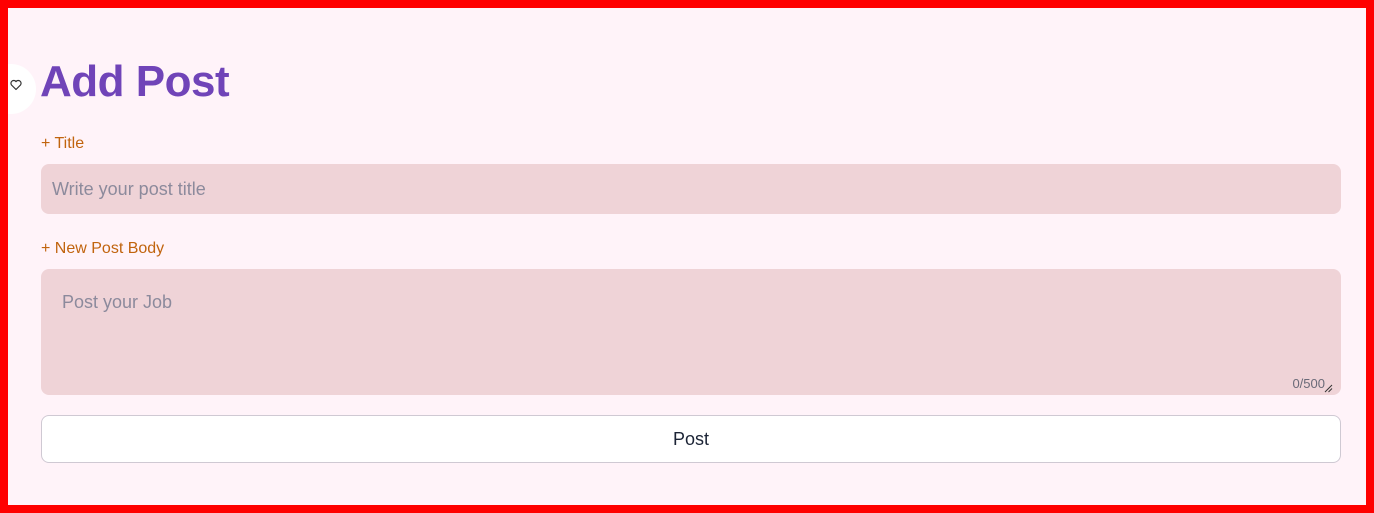 The height and width of the screenshot is (513, 1374). What do you see at coordinates (1308, 383) in the screenshot?
I see `char-counter-text: 0/500` at bounding box center [1308, 383].